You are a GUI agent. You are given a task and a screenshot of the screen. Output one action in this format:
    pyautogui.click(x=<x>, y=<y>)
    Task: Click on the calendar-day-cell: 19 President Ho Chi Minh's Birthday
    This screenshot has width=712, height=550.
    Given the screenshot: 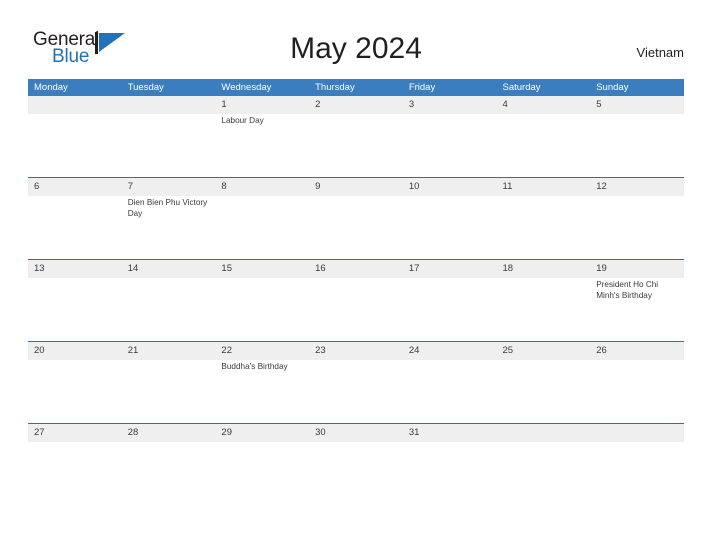 What is the action you would take?
    pyautogui.click(x=637, y=300)
    